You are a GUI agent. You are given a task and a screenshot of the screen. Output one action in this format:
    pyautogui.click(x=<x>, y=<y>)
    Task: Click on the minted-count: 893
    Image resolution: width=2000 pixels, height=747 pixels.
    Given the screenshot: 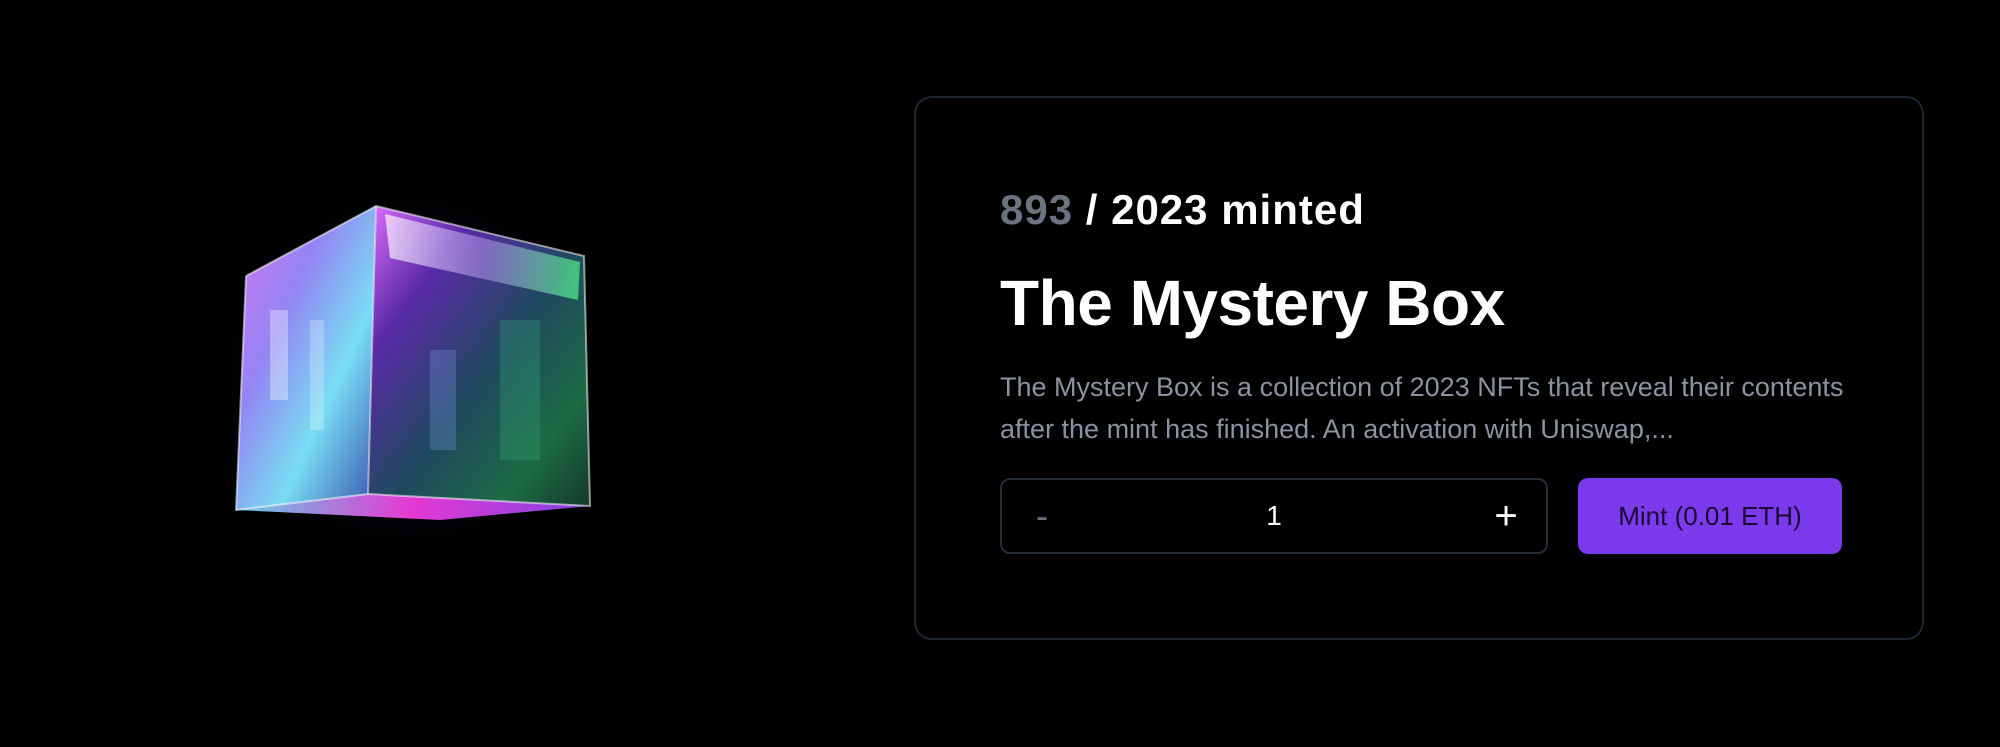 What is the action you would take?
    pyautogui.click(x=1037, y=209)
    